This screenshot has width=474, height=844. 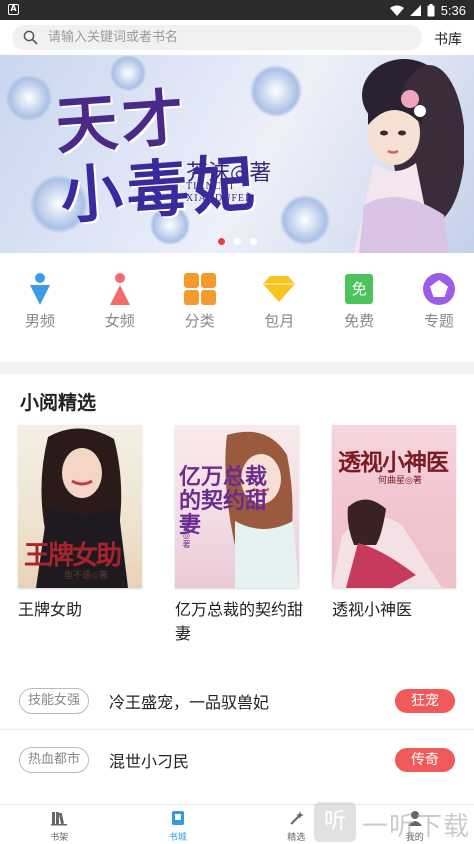 What do you see at coordinates (400, 481) in the screenshot?
I see `cover-author: 何曲星◎著` at bounding box center [400, 481].